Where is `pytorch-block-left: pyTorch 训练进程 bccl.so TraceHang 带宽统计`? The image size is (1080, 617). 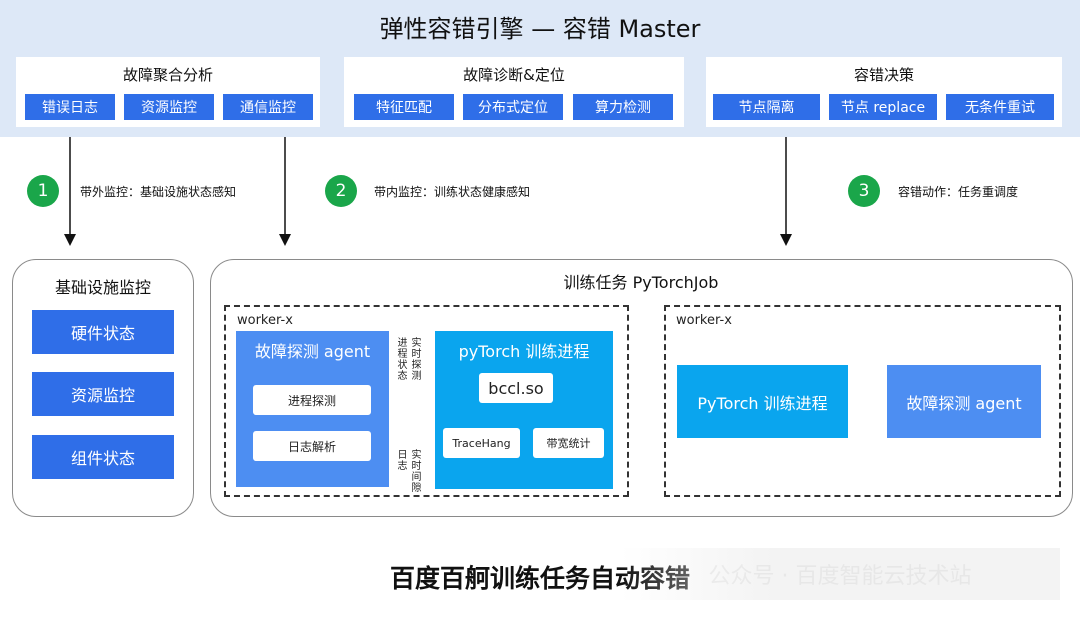 pytorch-block-left: pyTorch 训练进程 bccl.so TraceHang 带宽统计 is located at coordinates (524, 410).